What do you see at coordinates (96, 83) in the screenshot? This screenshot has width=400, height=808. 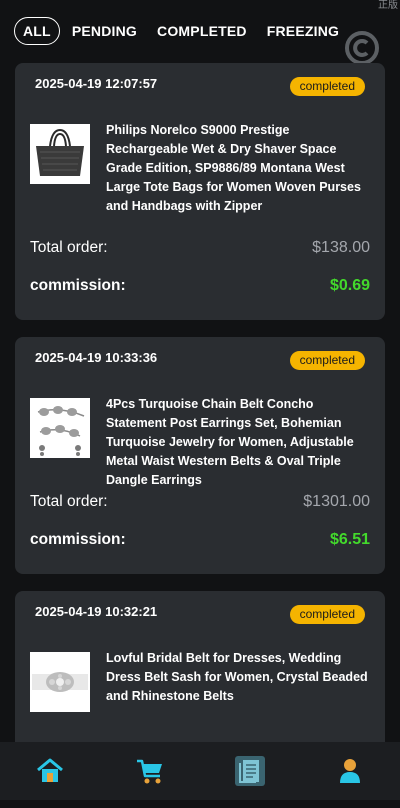 I see `order-date: 2025-04-19 12:07:57` at bounding box center [96, 83].